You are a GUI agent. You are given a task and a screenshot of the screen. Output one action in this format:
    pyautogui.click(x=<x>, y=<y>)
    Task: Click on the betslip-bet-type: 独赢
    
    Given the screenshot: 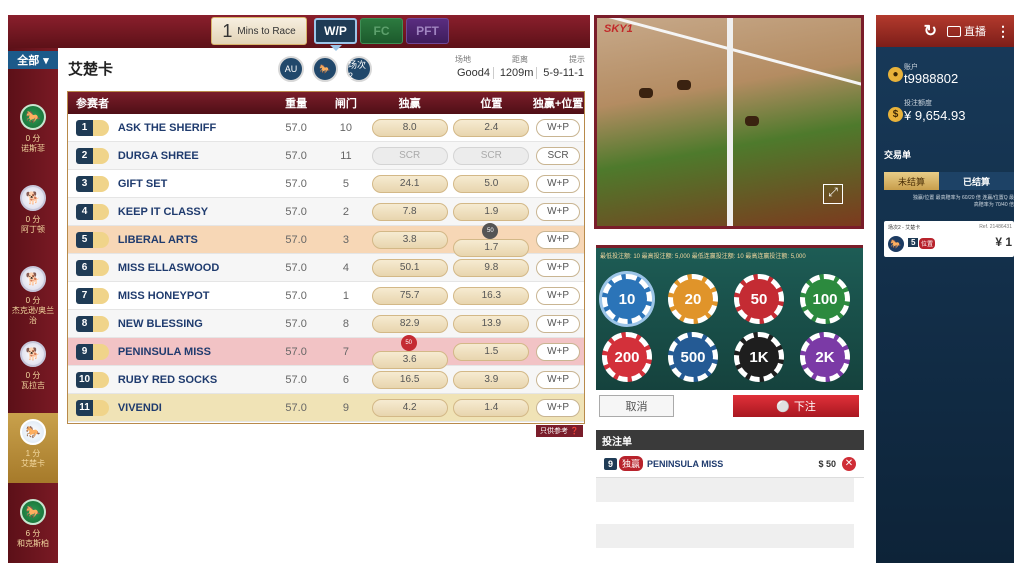 What is the action you would take?
    pyautogui.click(x=631, y=463)
    